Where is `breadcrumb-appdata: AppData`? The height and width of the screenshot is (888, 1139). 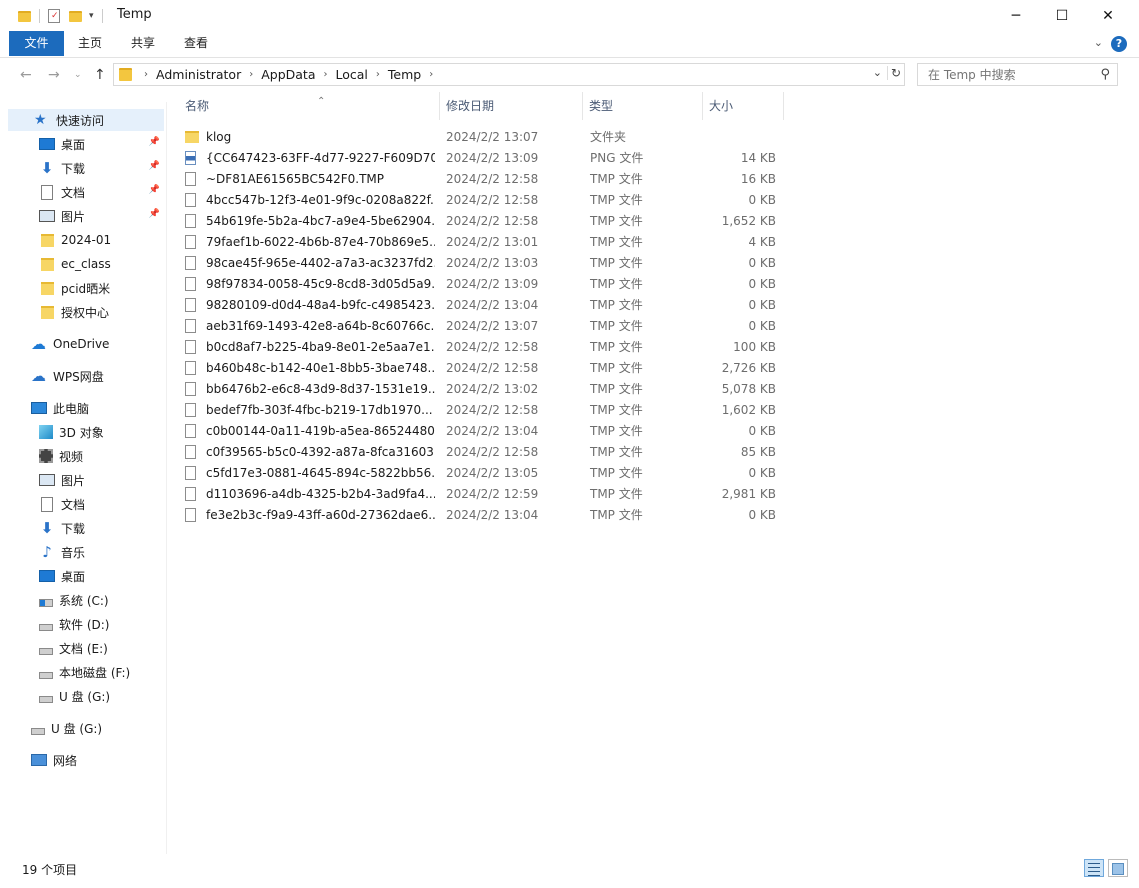
breadcrumb-appdata: AppData is located at coordinates (288, 74).